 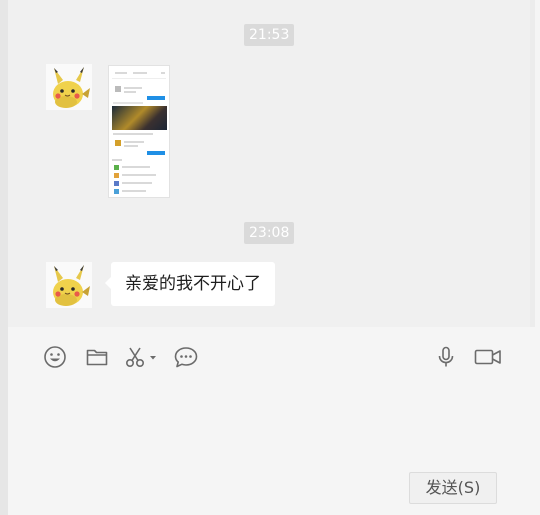 I want to click on emoji-icon, so click(x=55, y=357).